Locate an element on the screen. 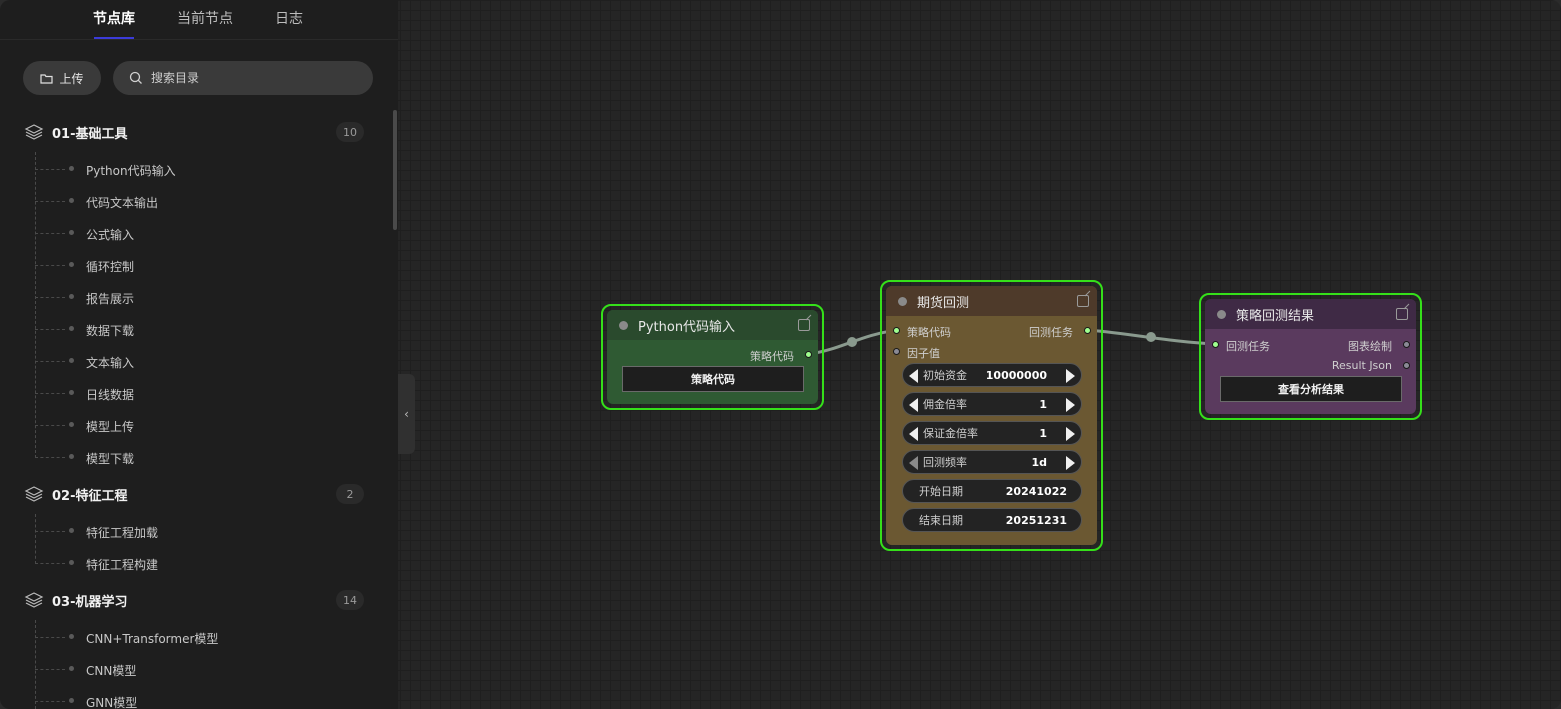 Image resolution: width=1561 pixels, height=709 pixels. widget-value: 20251231 is located at coordinates (1036, 520).